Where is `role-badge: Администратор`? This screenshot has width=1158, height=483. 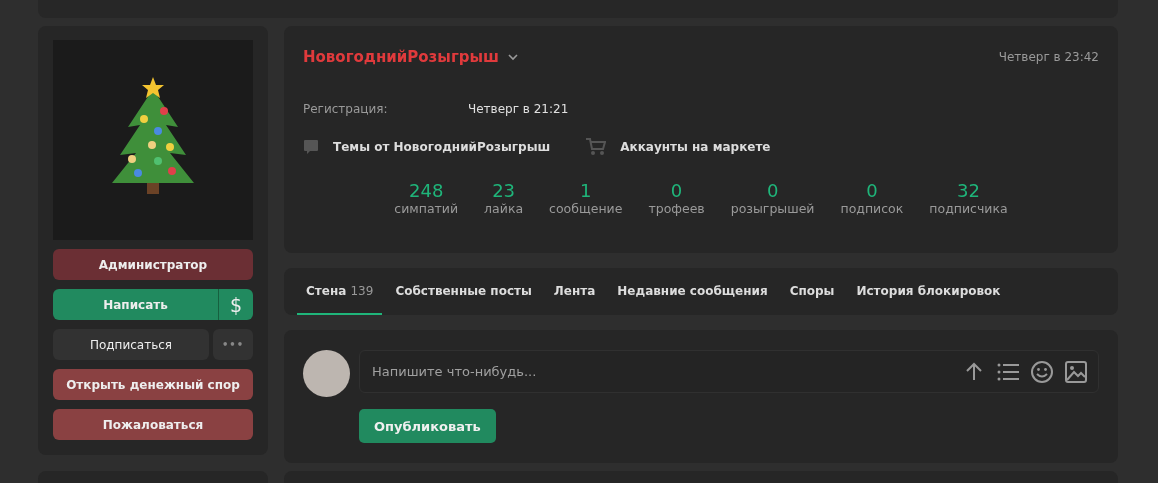 role-badge: Администратор is located at coordinates (153, 264).